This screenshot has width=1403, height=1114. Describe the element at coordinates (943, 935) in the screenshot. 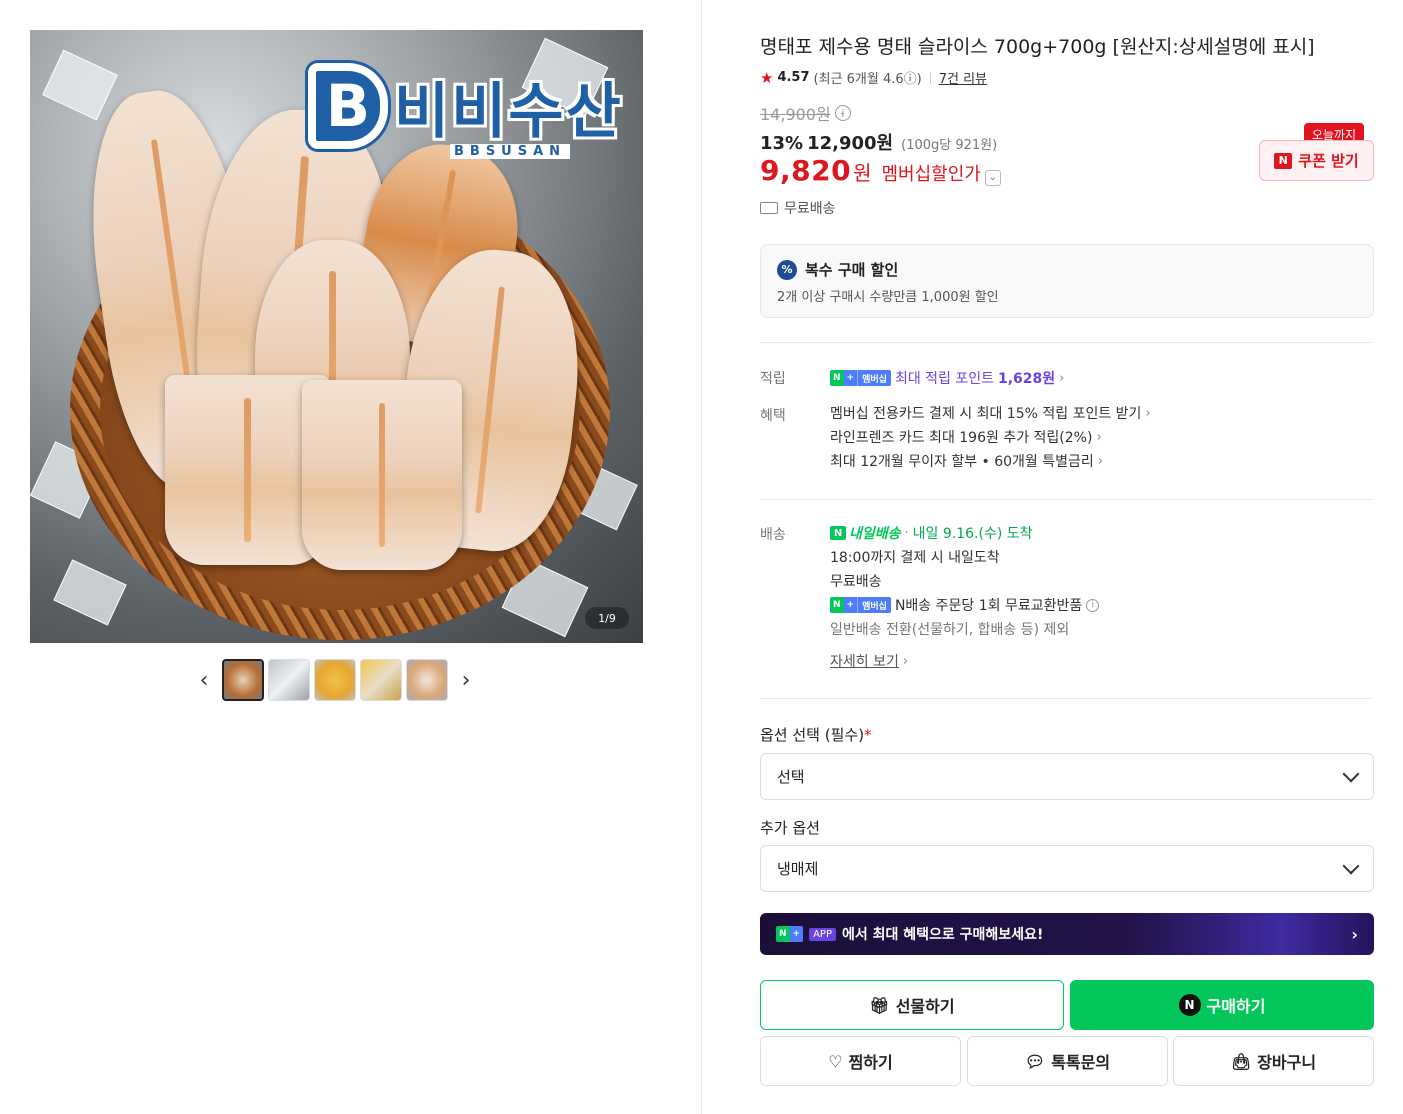

I see `banner-text: 에서 최대 혜택으로 구매해보세요!` at that location.